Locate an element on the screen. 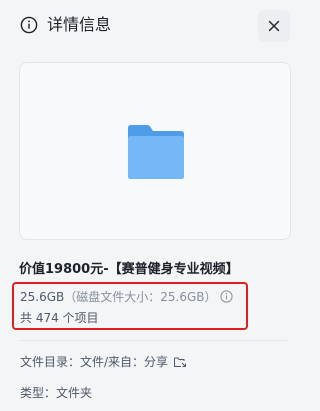  size-value: 25.6GB is located at coordinates (42, 297).